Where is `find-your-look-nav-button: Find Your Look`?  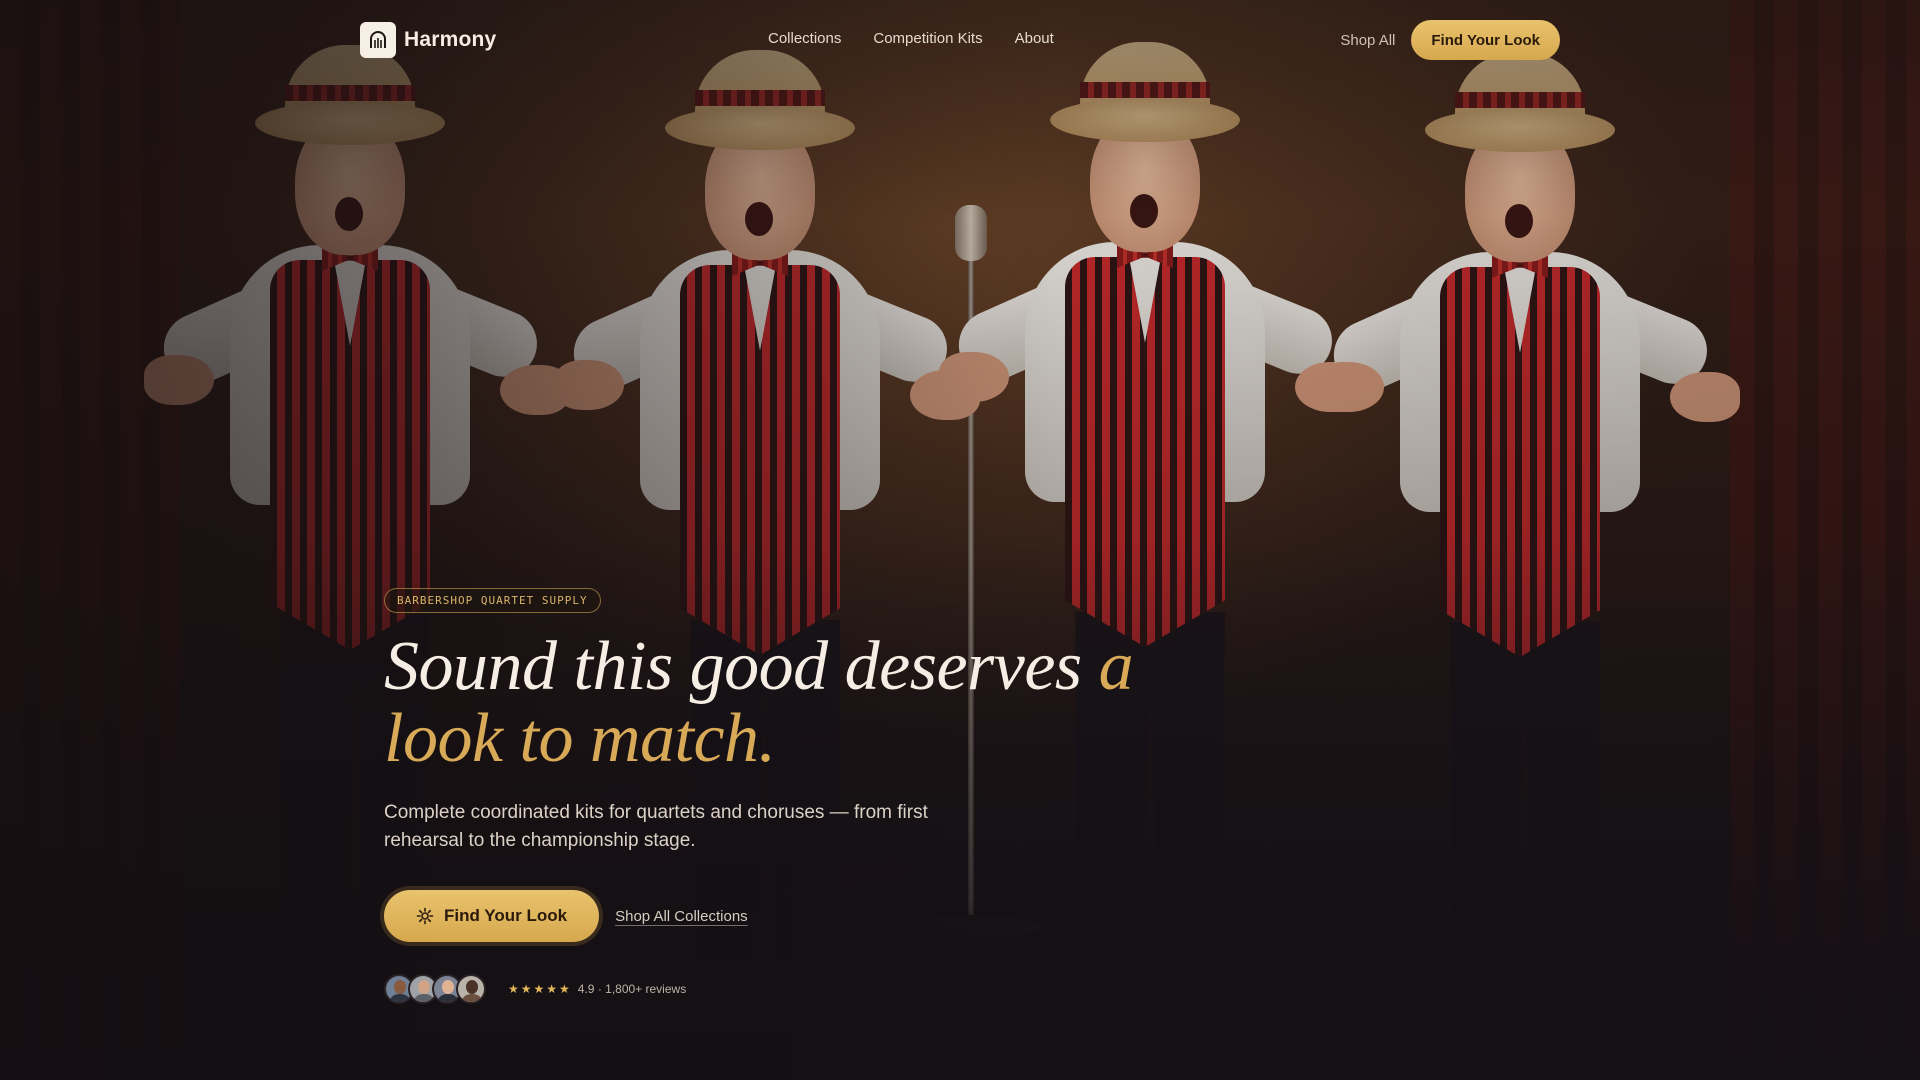
find-your-look-nav-button: Find Your Look is located at coordinates (1485, 40).